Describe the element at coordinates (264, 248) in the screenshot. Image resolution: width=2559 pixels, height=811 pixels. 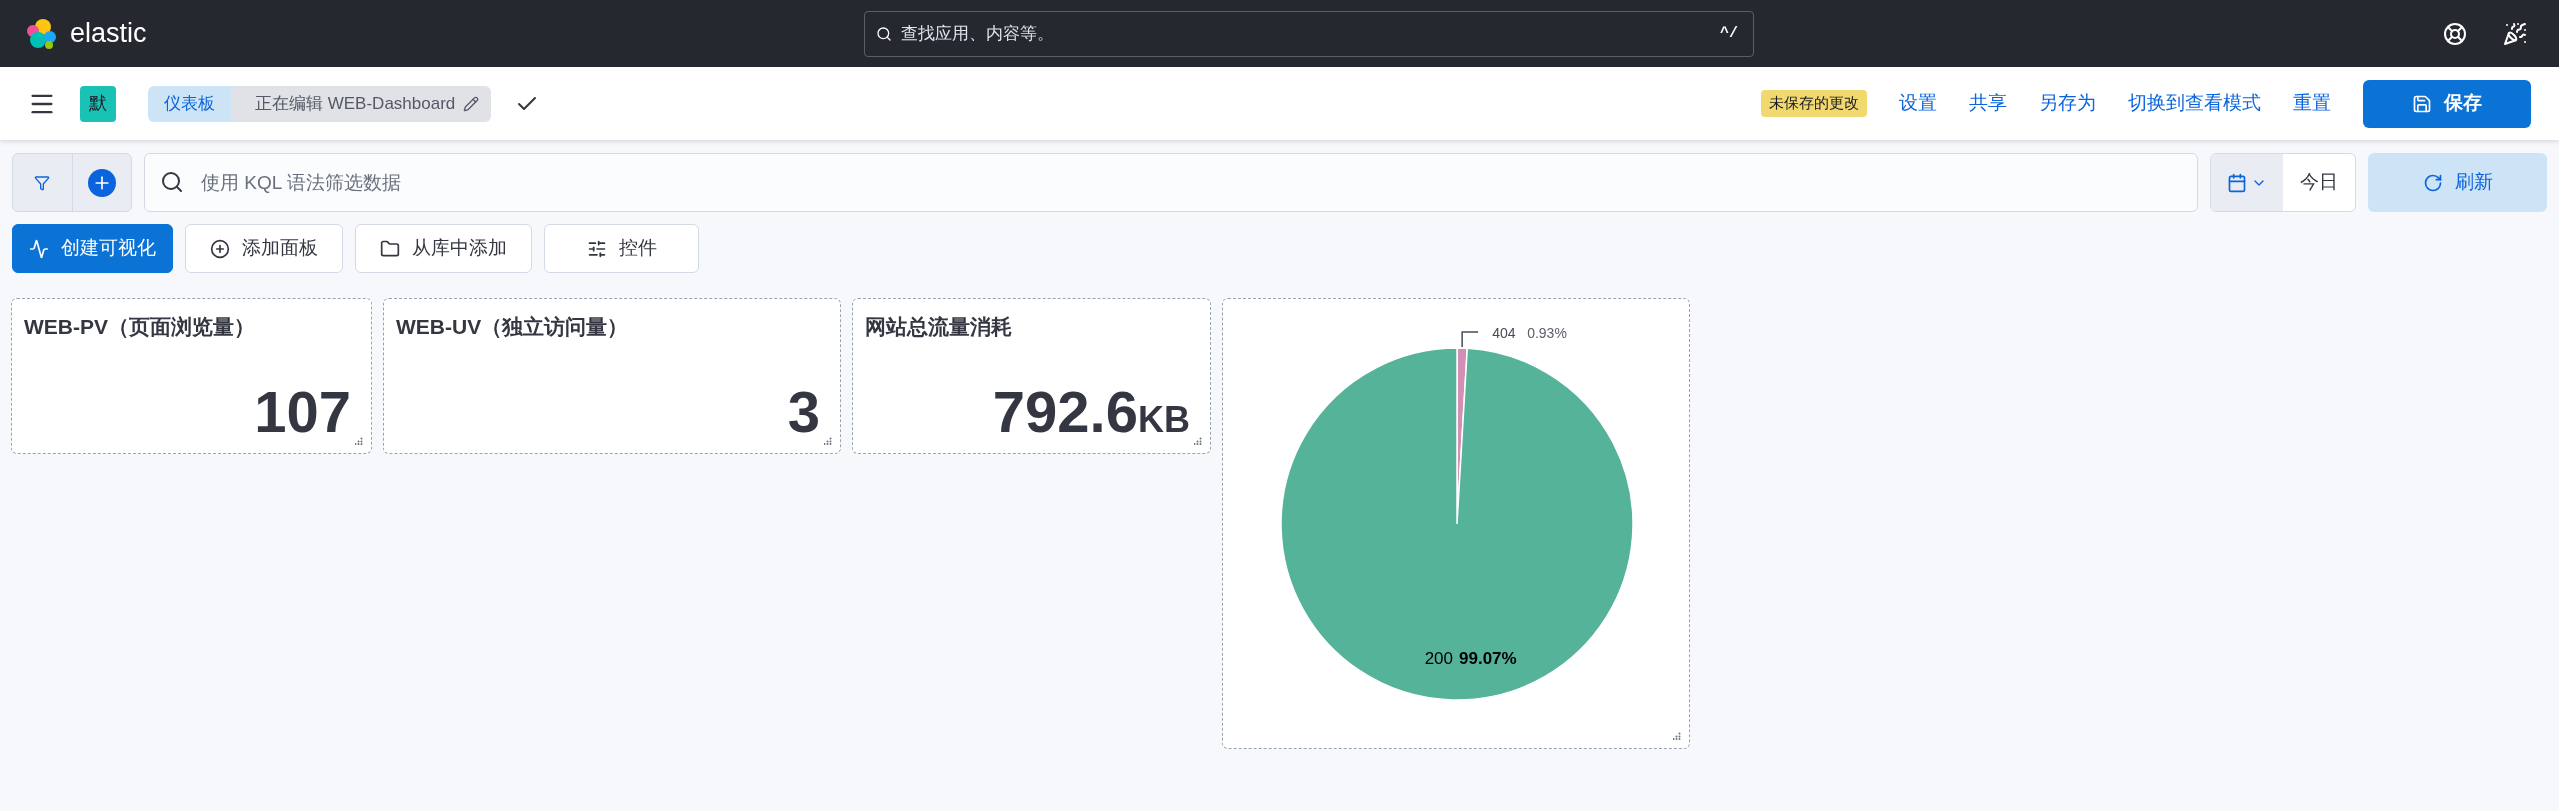
I see `toolbar-button: 添加面板` at that location.